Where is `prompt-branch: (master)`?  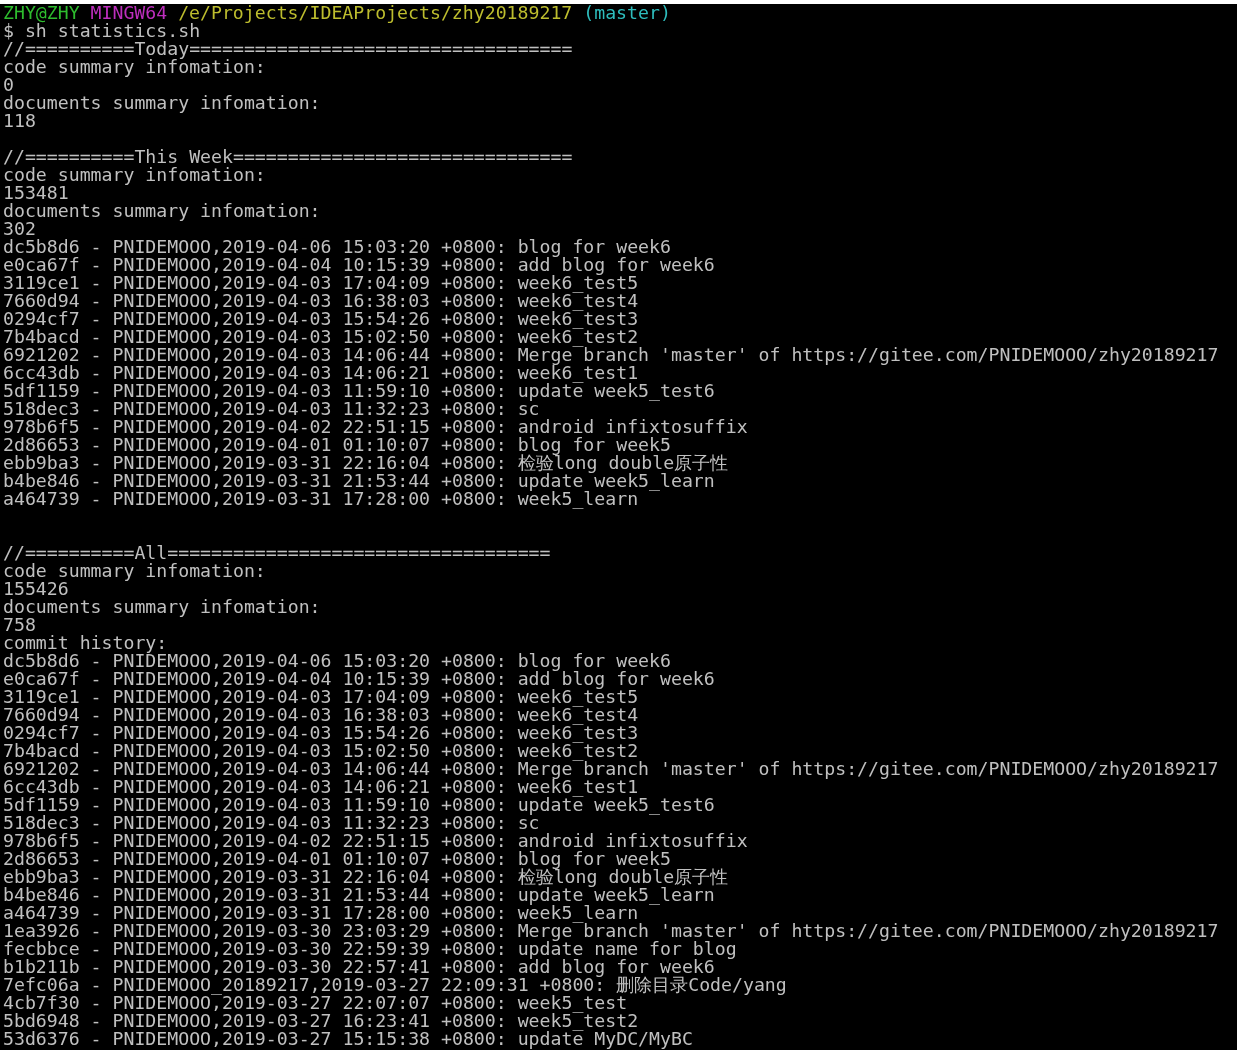 prompt-branch: (master) is located at coordinates (627, 13).